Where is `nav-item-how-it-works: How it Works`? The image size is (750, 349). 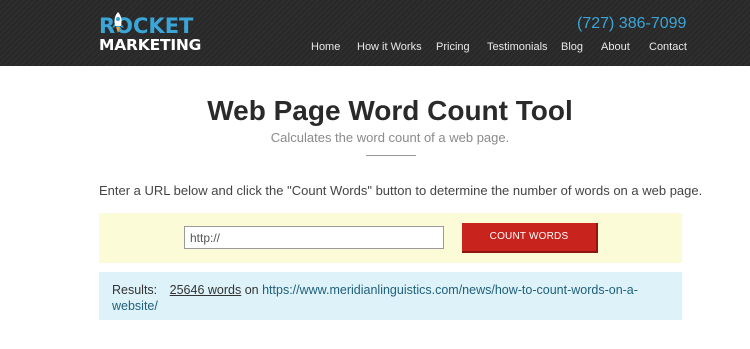
nav-item-how-it-works: How it Works is located at coordinates (389, 47).